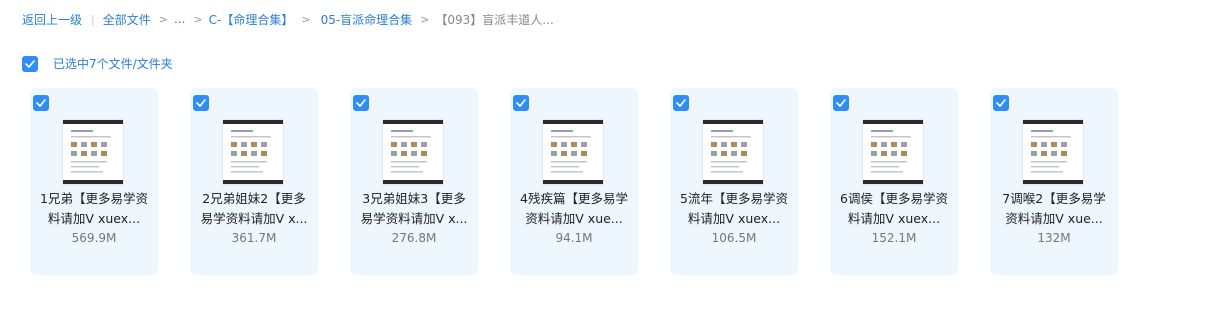 The width and height of the screenshot is (1205, 321). I want to click on select-all-row: 已选中7个文件/文件夹, so click(97, 63).